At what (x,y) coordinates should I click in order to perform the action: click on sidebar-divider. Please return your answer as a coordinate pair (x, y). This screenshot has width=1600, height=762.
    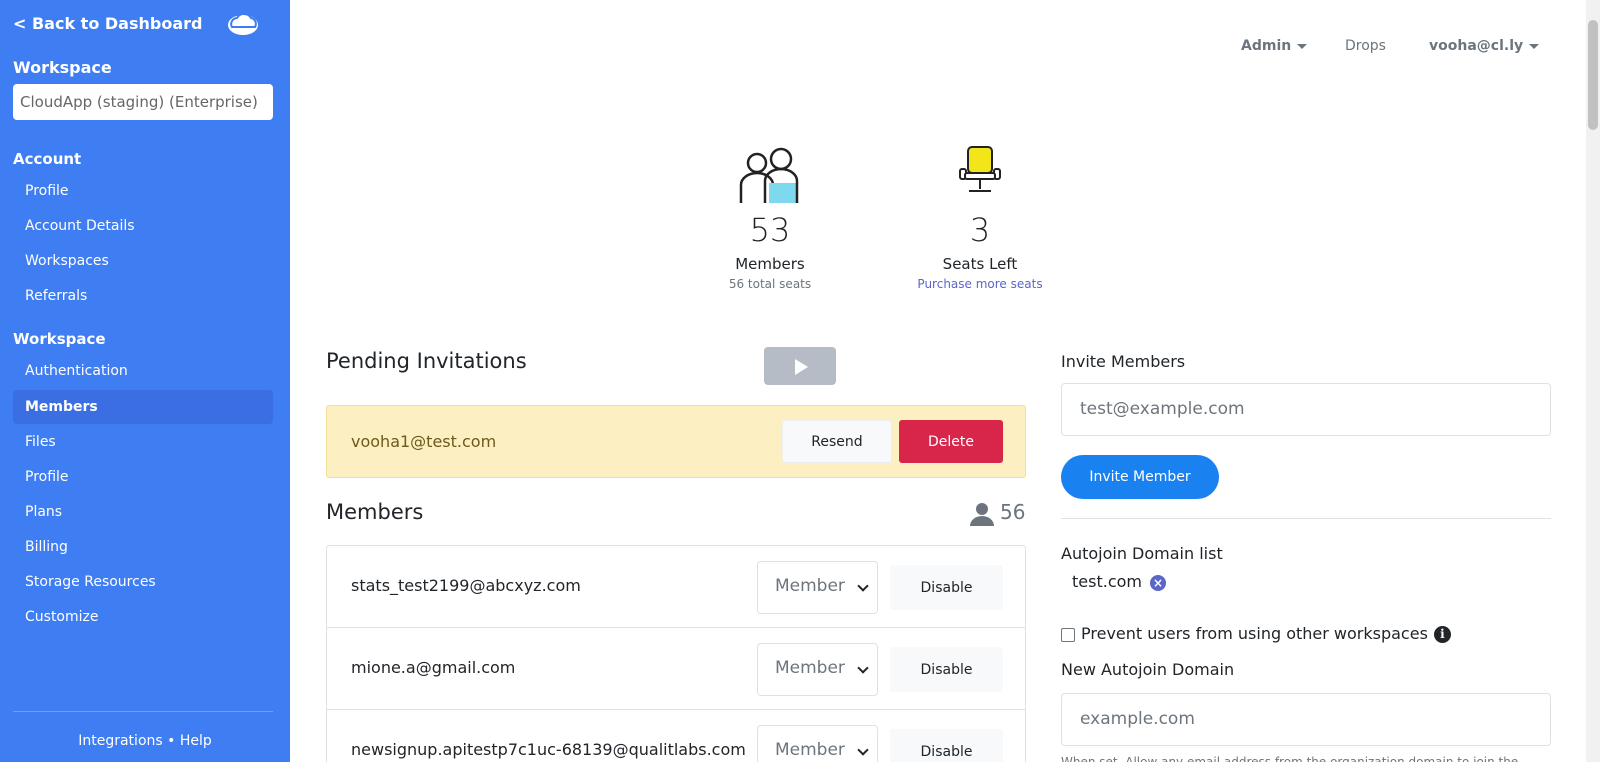
    Looking at the image, I should click on (143, 711).